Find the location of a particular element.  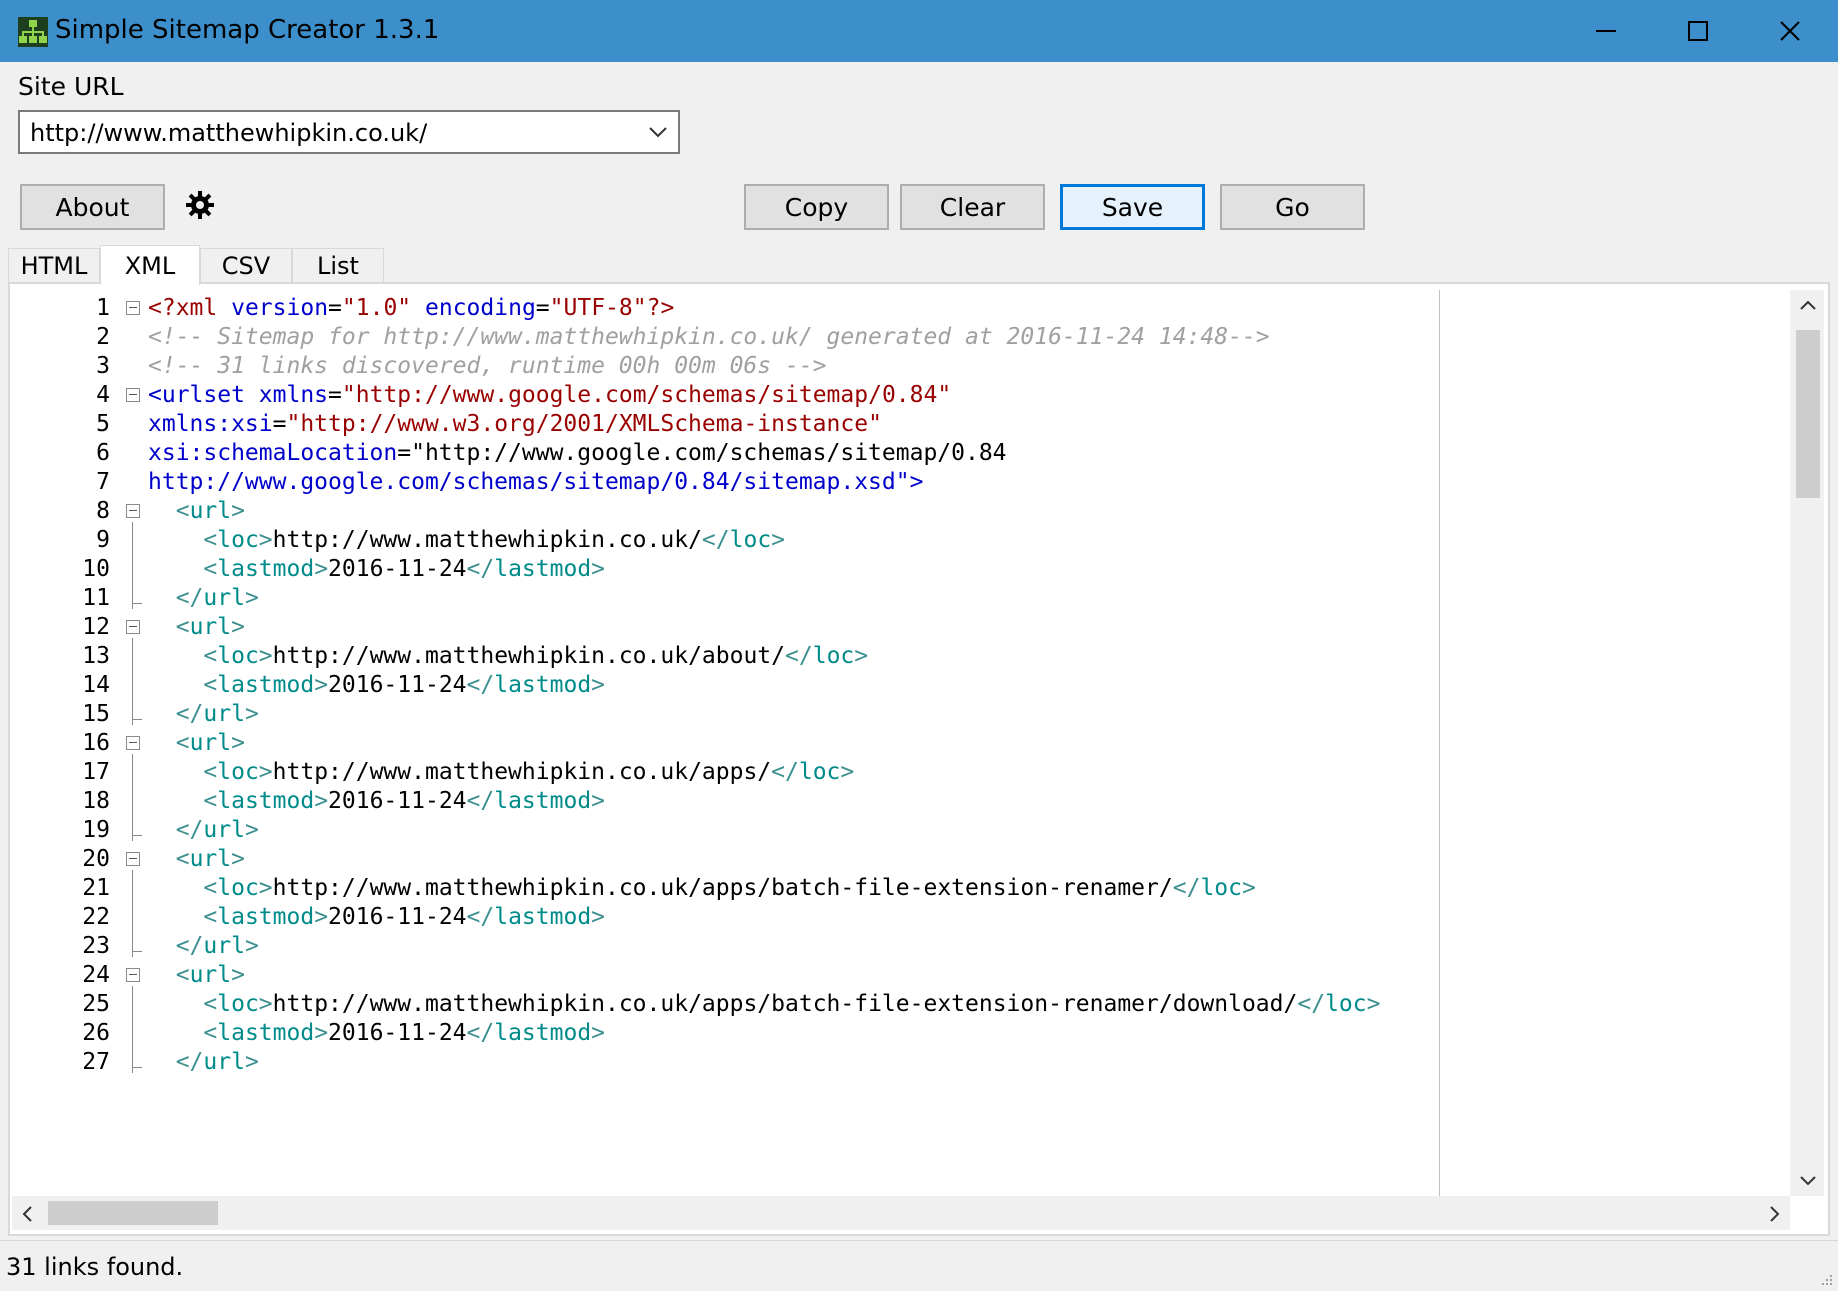

close-button is located at coordinates (1790, 31).